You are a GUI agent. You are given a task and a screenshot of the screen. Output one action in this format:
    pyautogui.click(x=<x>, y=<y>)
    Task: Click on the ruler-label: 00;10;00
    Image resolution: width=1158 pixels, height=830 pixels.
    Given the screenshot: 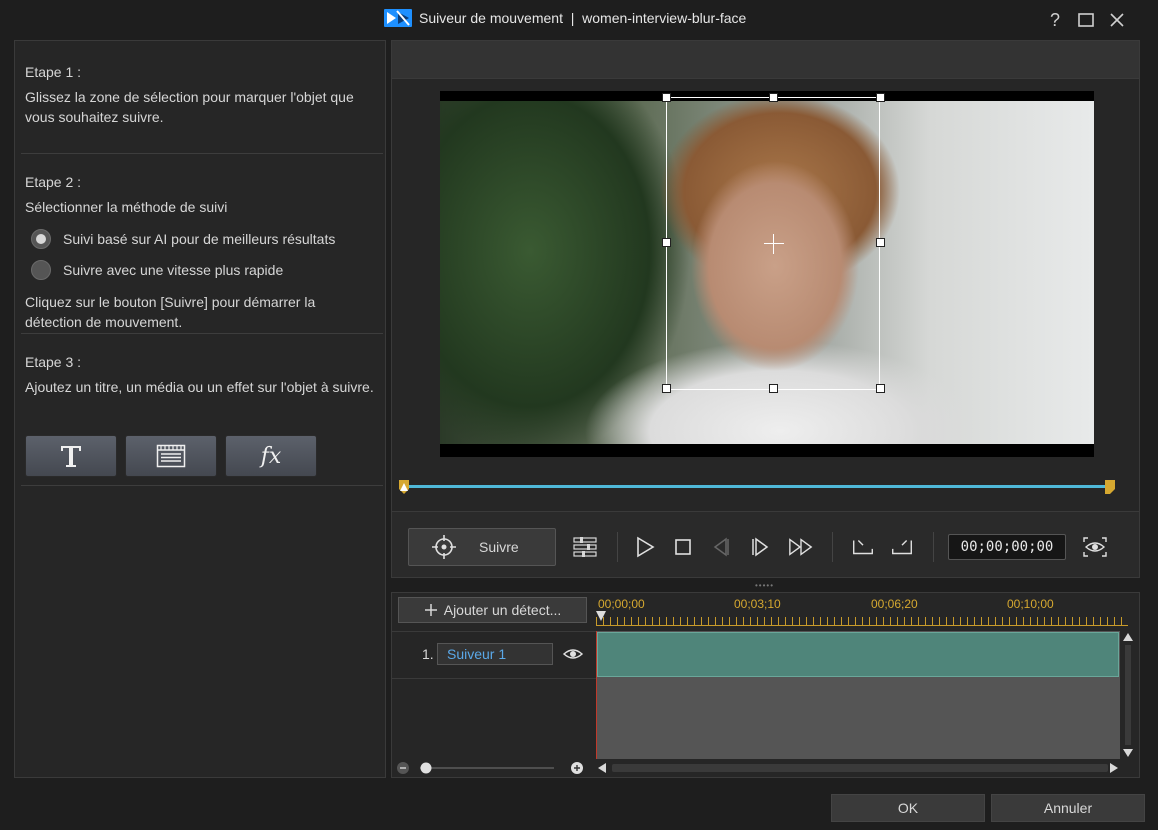 What is the action you would take?
    pyautogui.click(x=1030, y=604)
    